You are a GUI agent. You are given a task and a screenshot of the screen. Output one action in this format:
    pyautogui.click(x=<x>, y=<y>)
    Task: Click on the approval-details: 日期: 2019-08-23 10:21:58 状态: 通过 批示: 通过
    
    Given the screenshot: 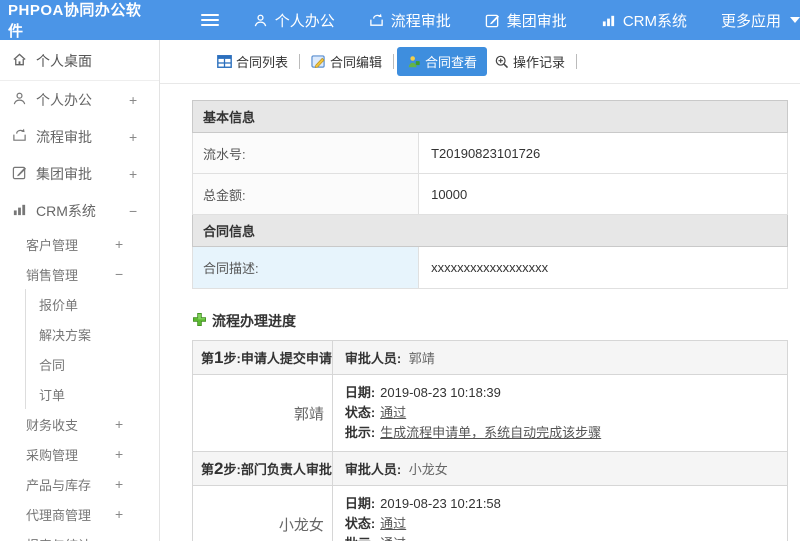 What is the action you would take?
    pyautogui.click(x=560, y=513)
    